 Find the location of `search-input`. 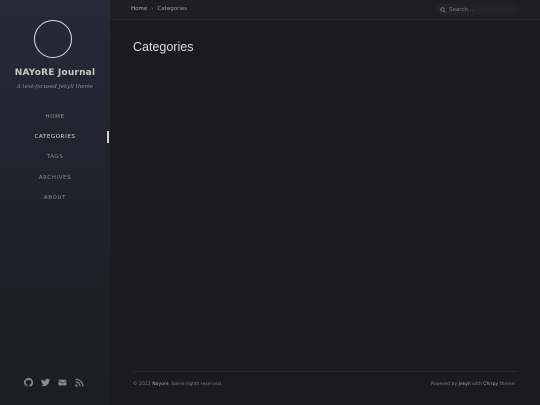

search-input is located at coordinates (482, 9).